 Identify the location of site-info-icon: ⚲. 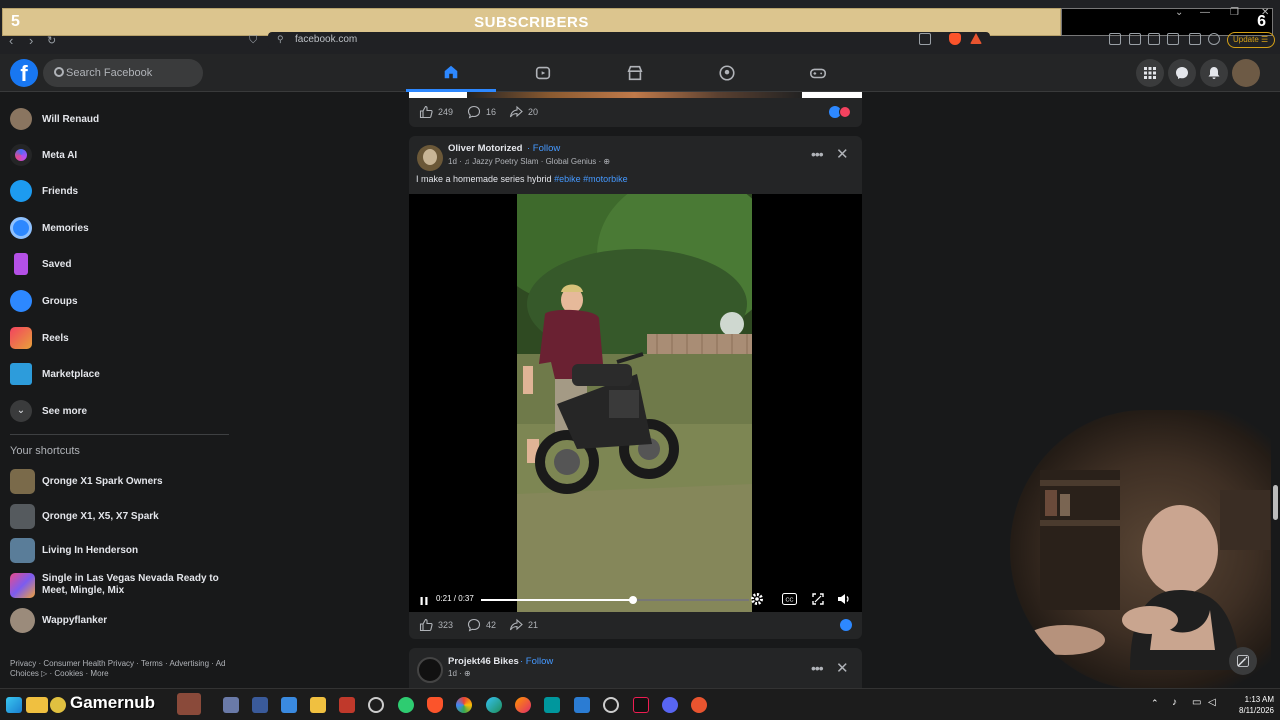
(280, 39).